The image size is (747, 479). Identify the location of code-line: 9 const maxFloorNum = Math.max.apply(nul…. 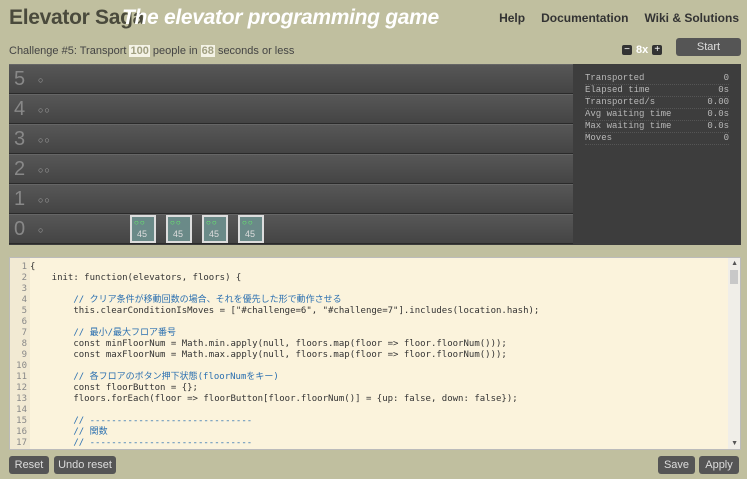
(370, 355).